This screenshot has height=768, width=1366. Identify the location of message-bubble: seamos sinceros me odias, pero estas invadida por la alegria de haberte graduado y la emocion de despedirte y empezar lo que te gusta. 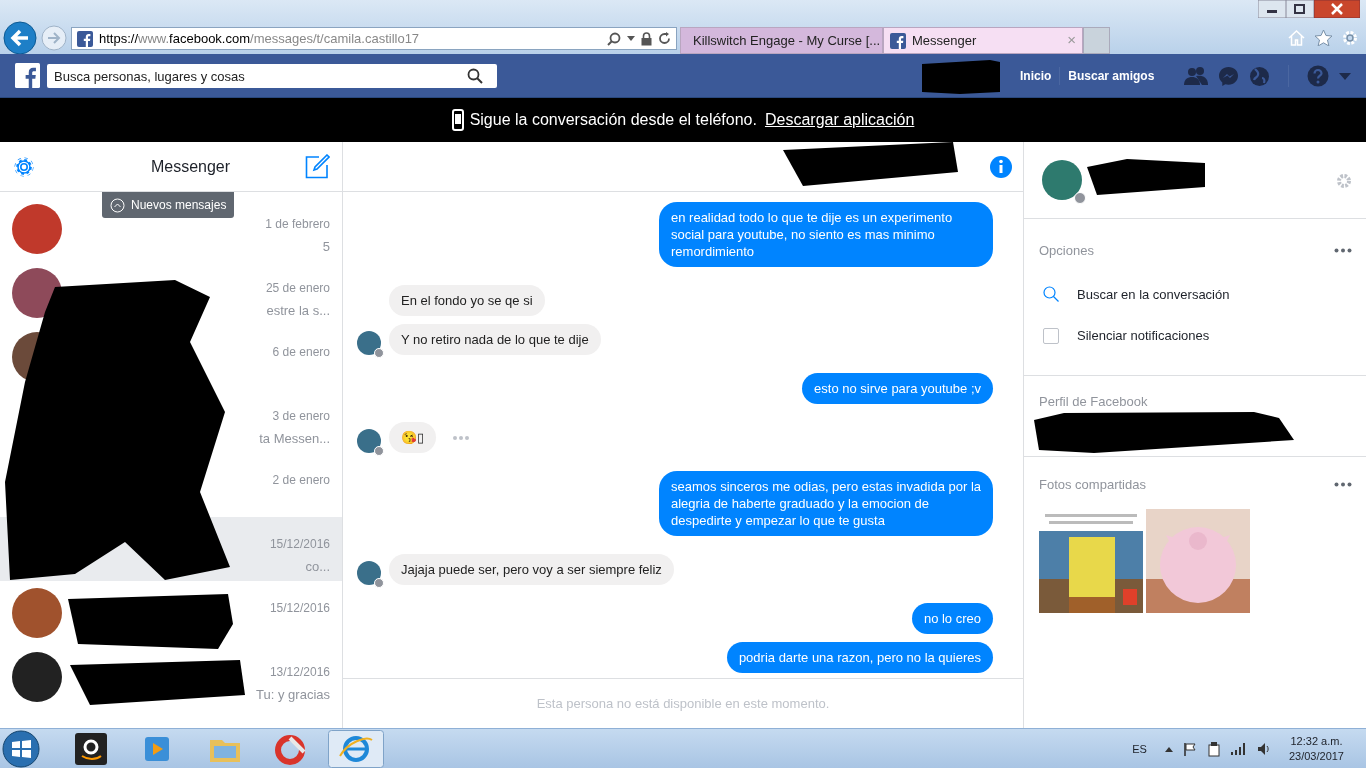
(826, 503).